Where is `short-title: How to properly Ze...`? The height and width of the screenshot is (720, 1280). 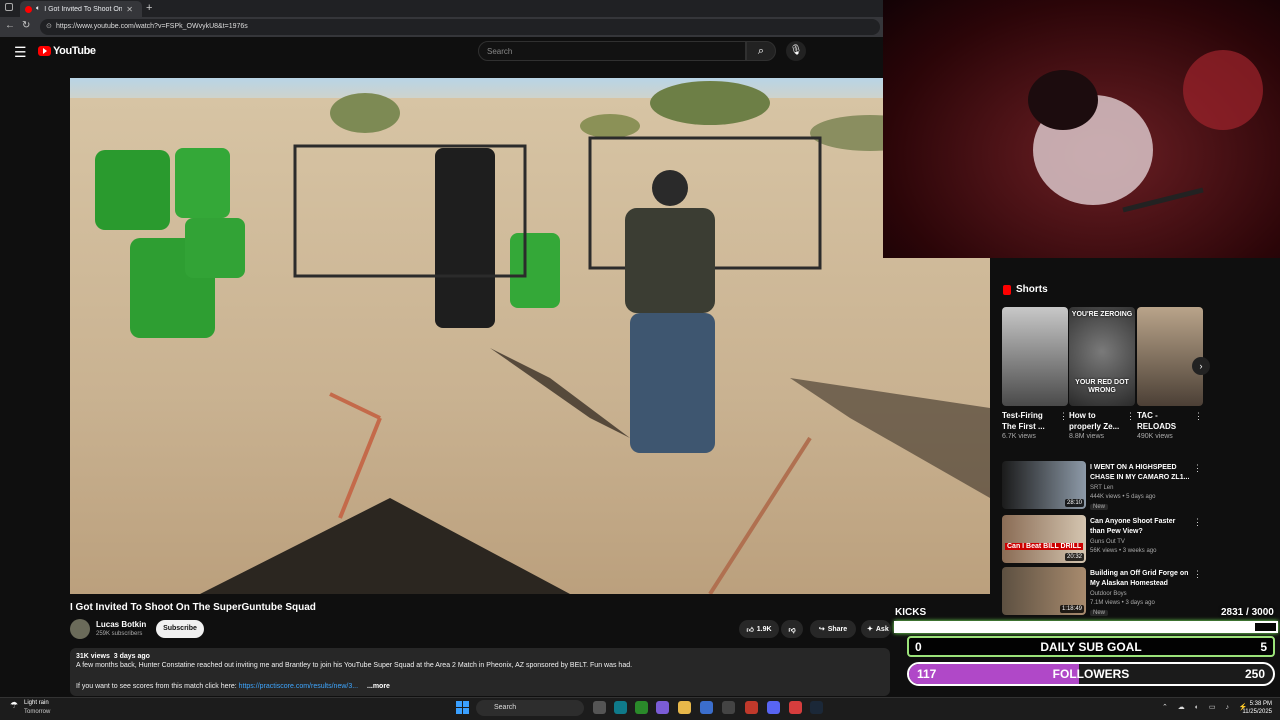 short-title: How to properly Ze... is located at coordinates (1096, 421).